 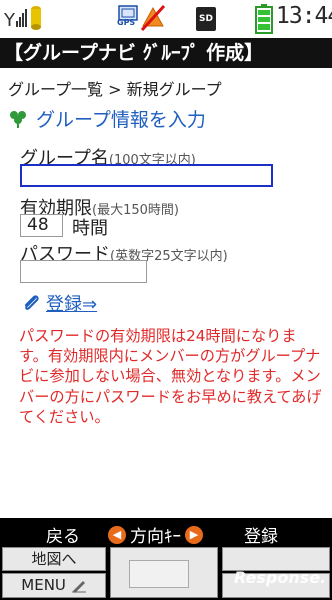 I want to click on response-watermark: Response., so click(x=280, y=577).